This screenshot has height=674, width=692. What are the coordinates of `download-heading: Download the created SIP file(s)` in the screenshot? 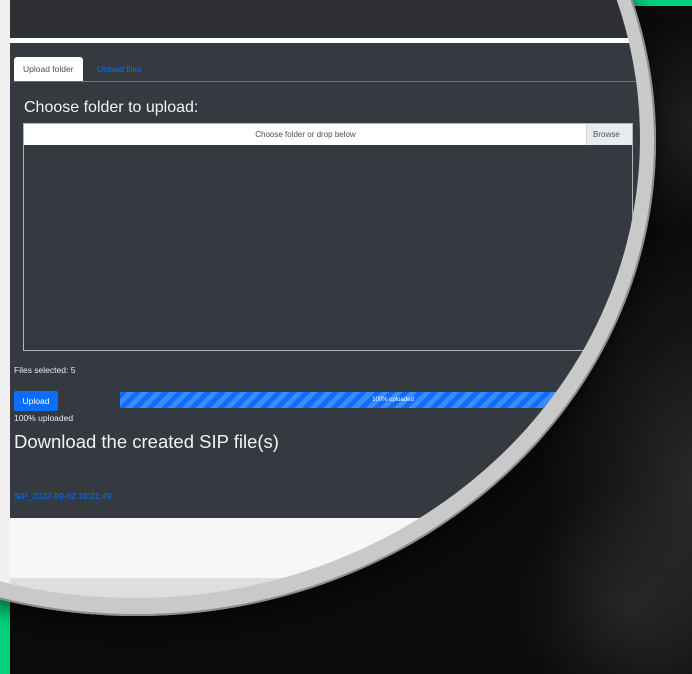 It's located at (146, 441).